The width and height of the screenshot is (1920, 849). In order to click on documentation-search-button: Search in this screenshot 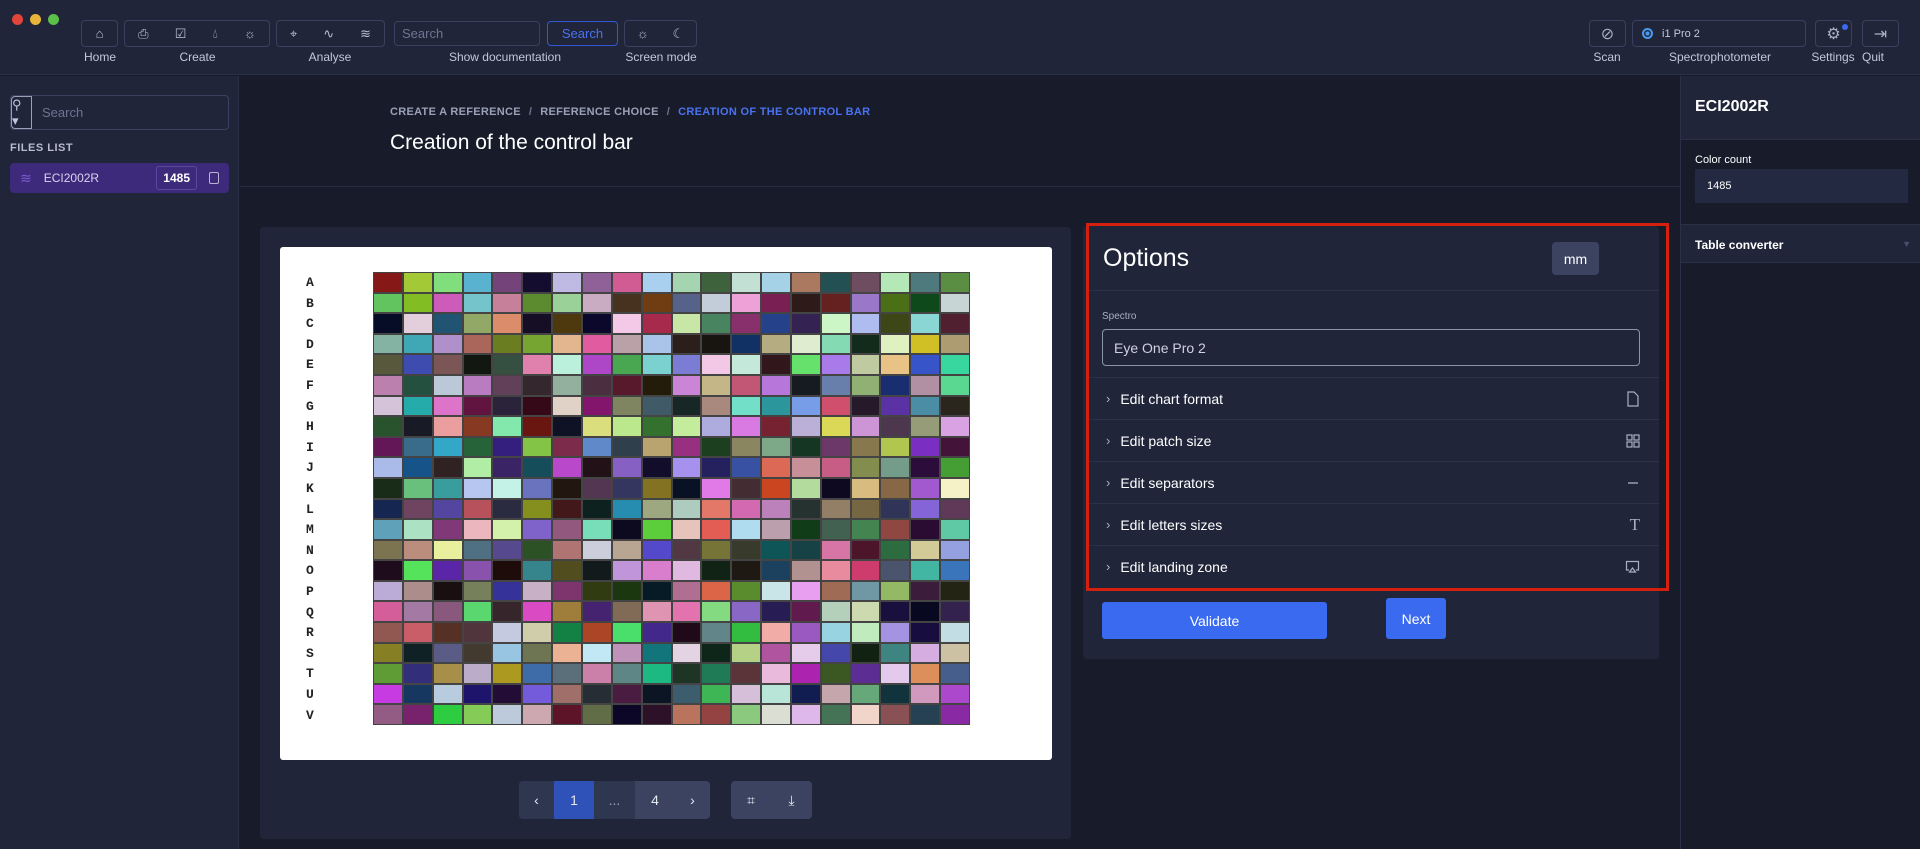, I will do `click(582, 33)`.